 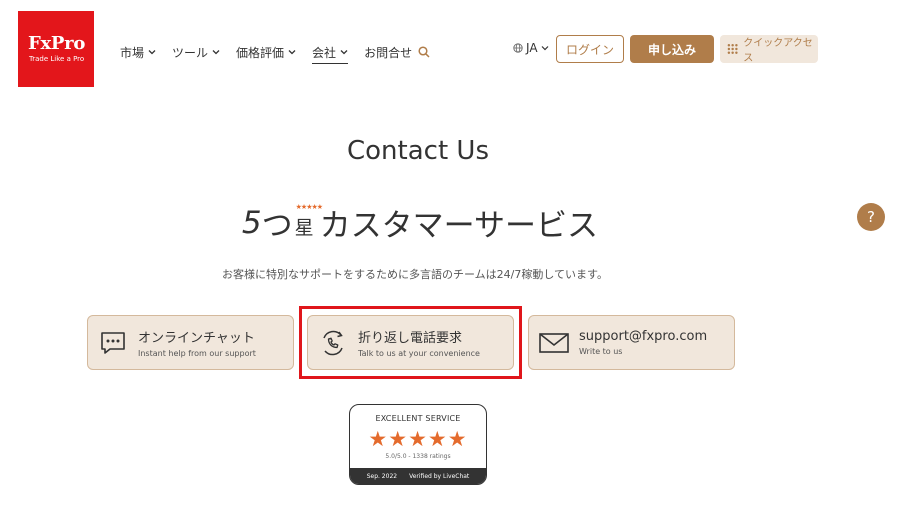 I want to click on main-nav: 市場 ツール 価格評価 会社 お問合せ, so click(x=275, y=52).